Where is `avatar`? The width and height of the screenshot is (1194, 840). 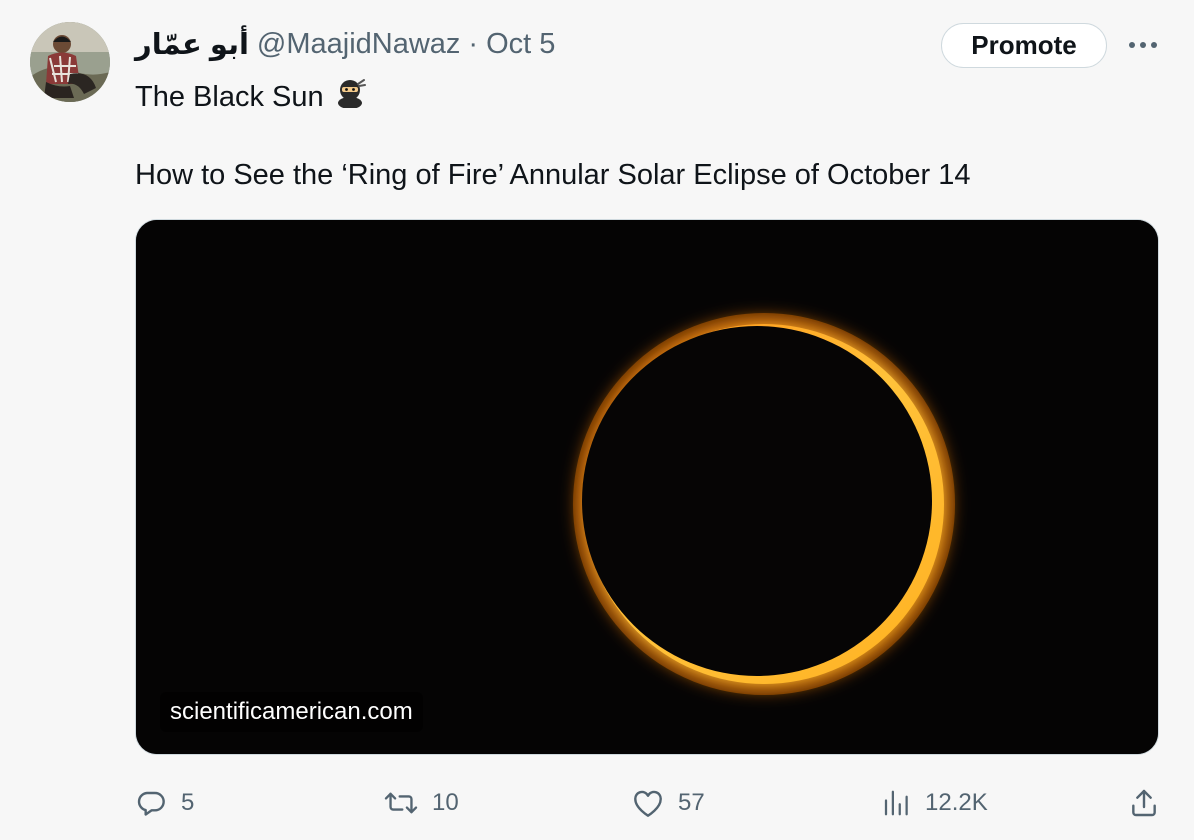 avatar is located at coordinates (70, 62).